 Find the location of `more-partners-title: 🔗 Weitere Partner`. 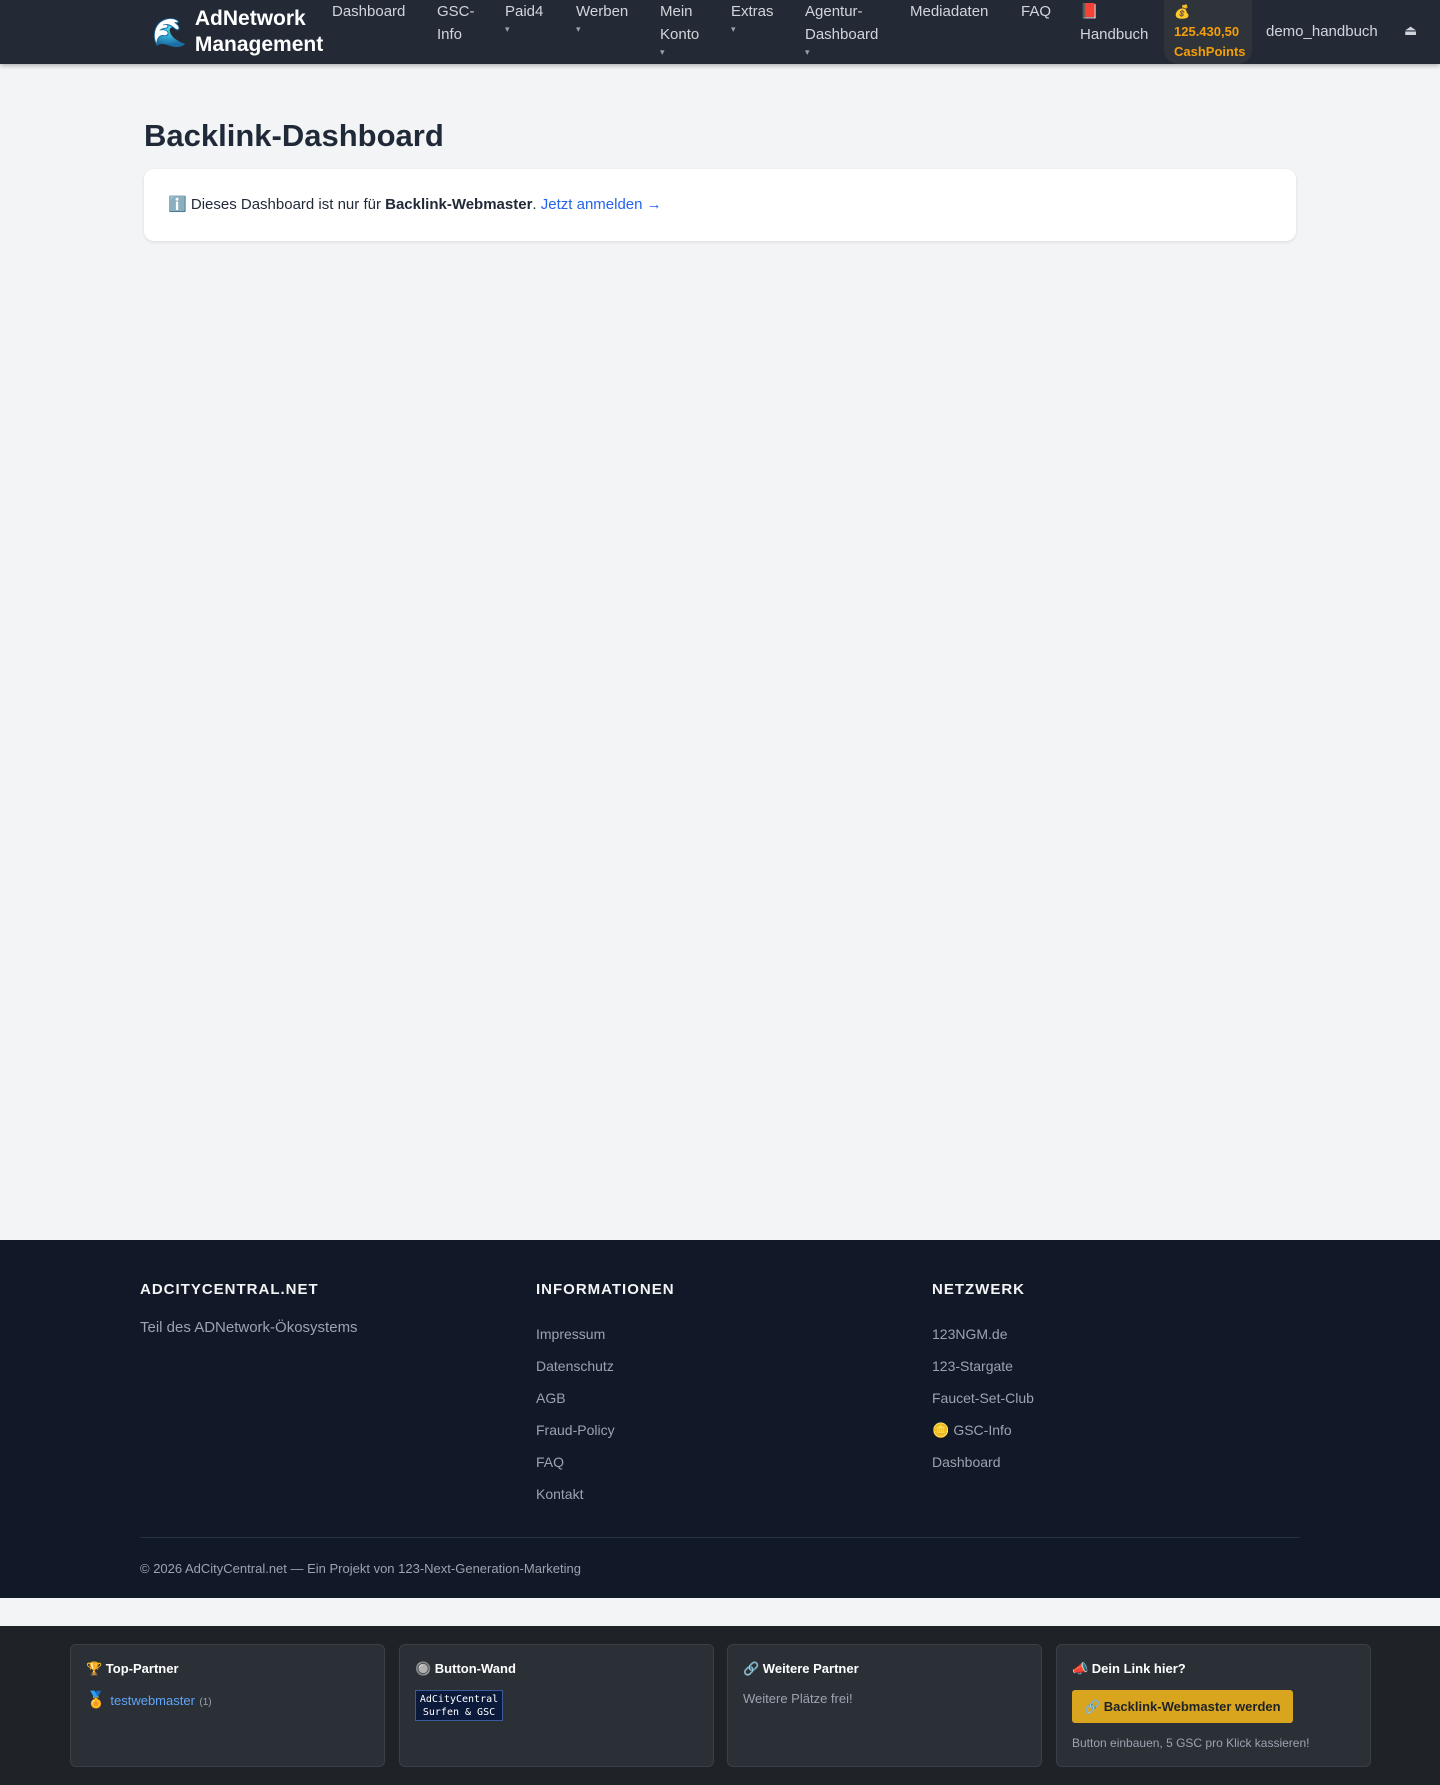

more-partners-title: 🔗 Weitere Partner is located at coordinates (801, 1668).